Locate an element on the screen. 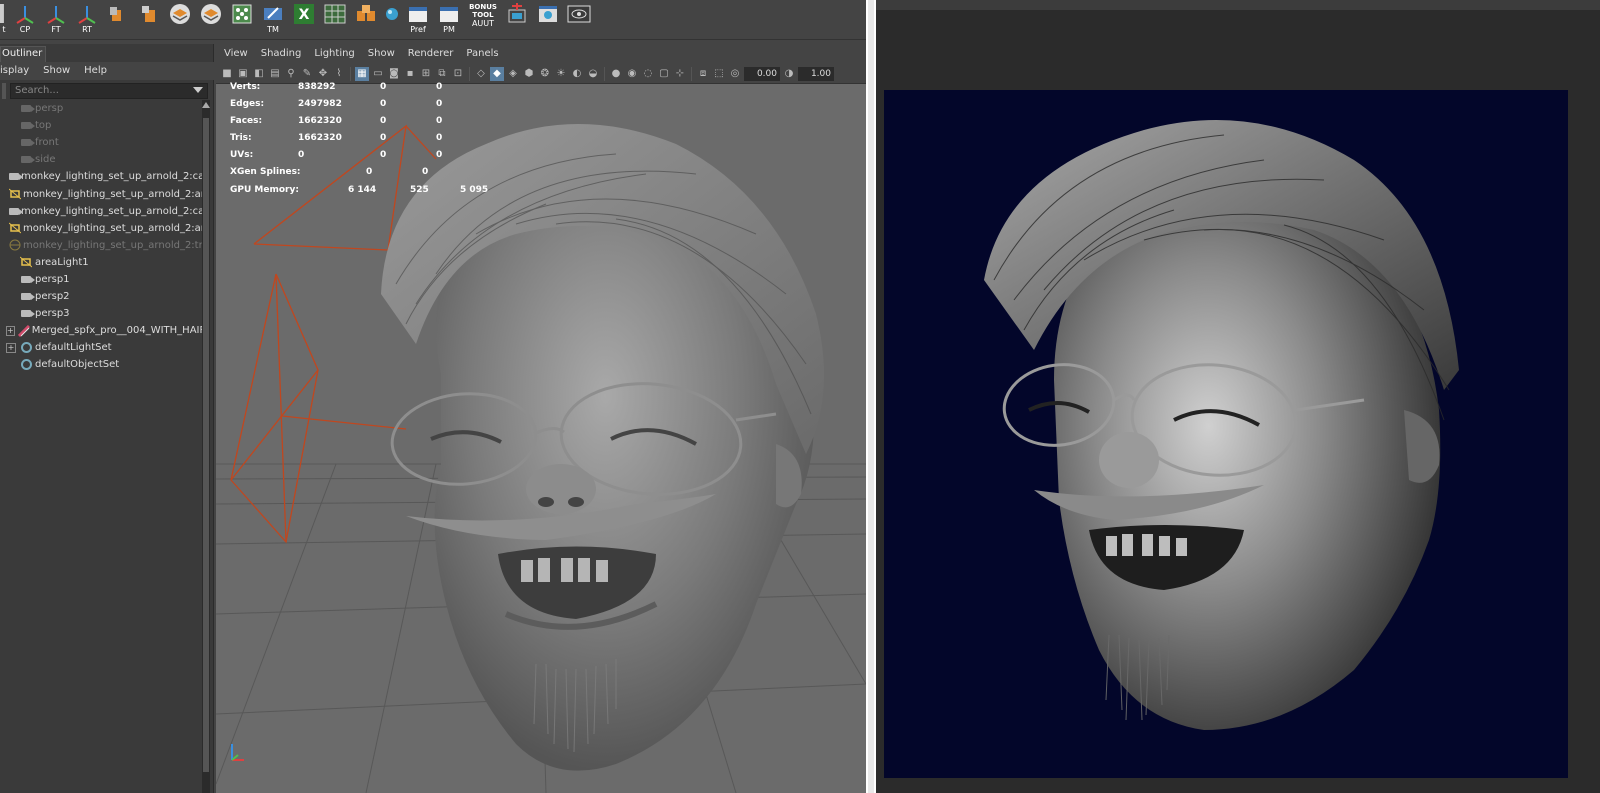 This screenshot has height=793, width=1600. gate-mask-icon: ▪ is located at coordinates (410, 74).